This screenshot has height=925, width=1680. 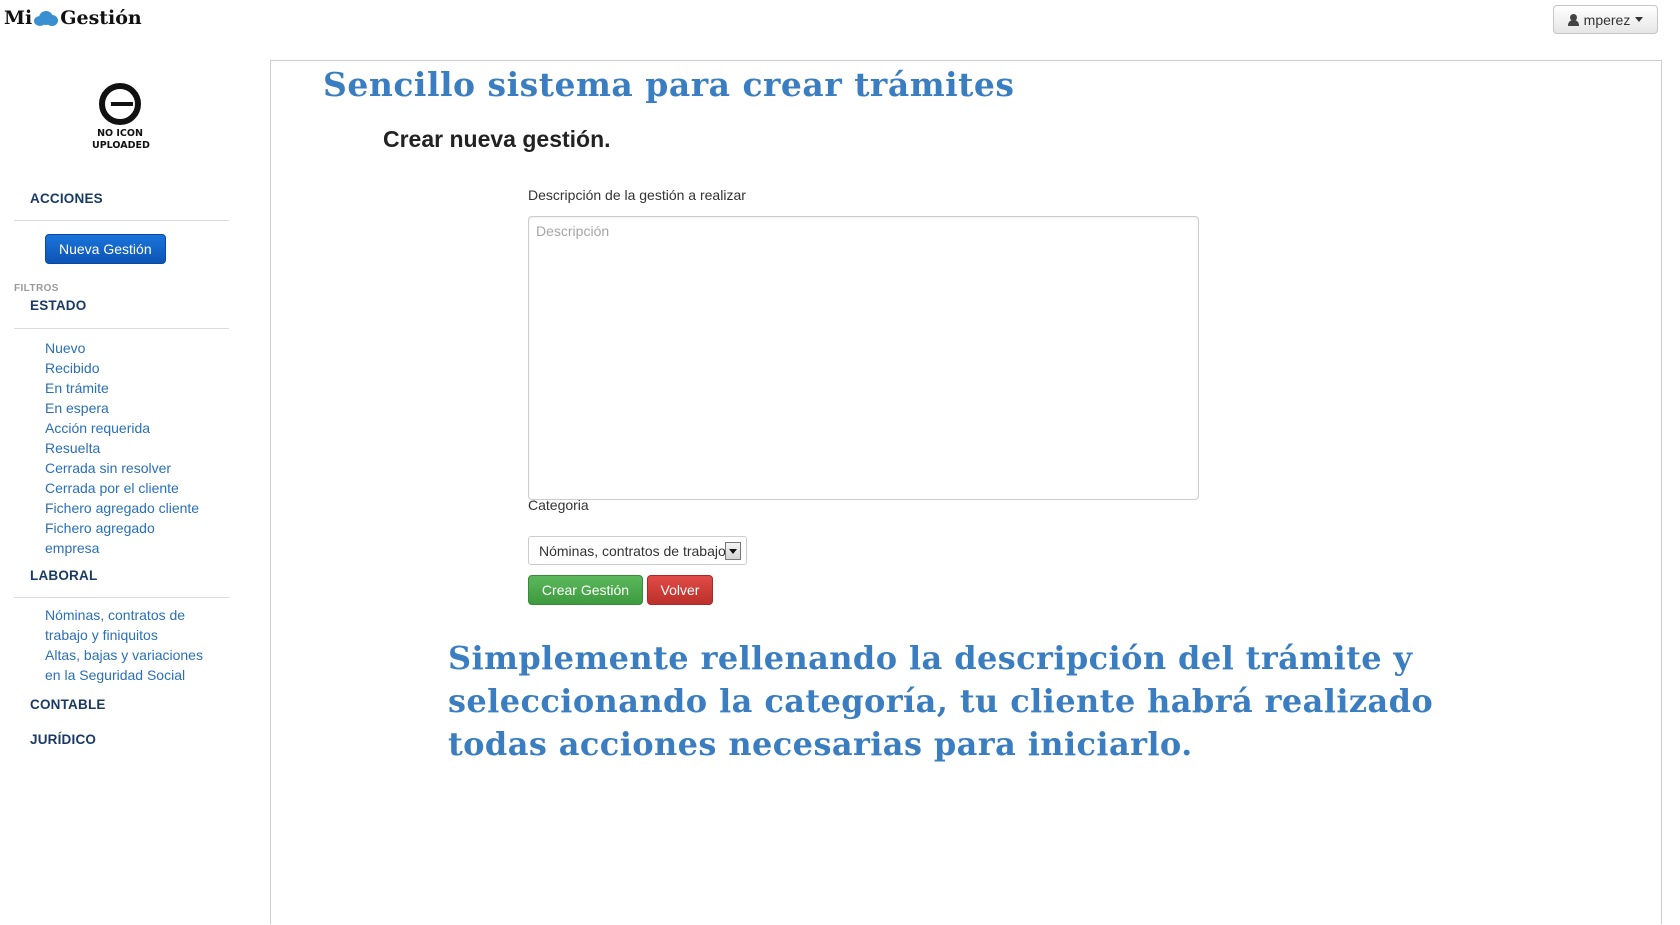 I want to click on filter-recibido: Recibido, so click(x=122, y=368).